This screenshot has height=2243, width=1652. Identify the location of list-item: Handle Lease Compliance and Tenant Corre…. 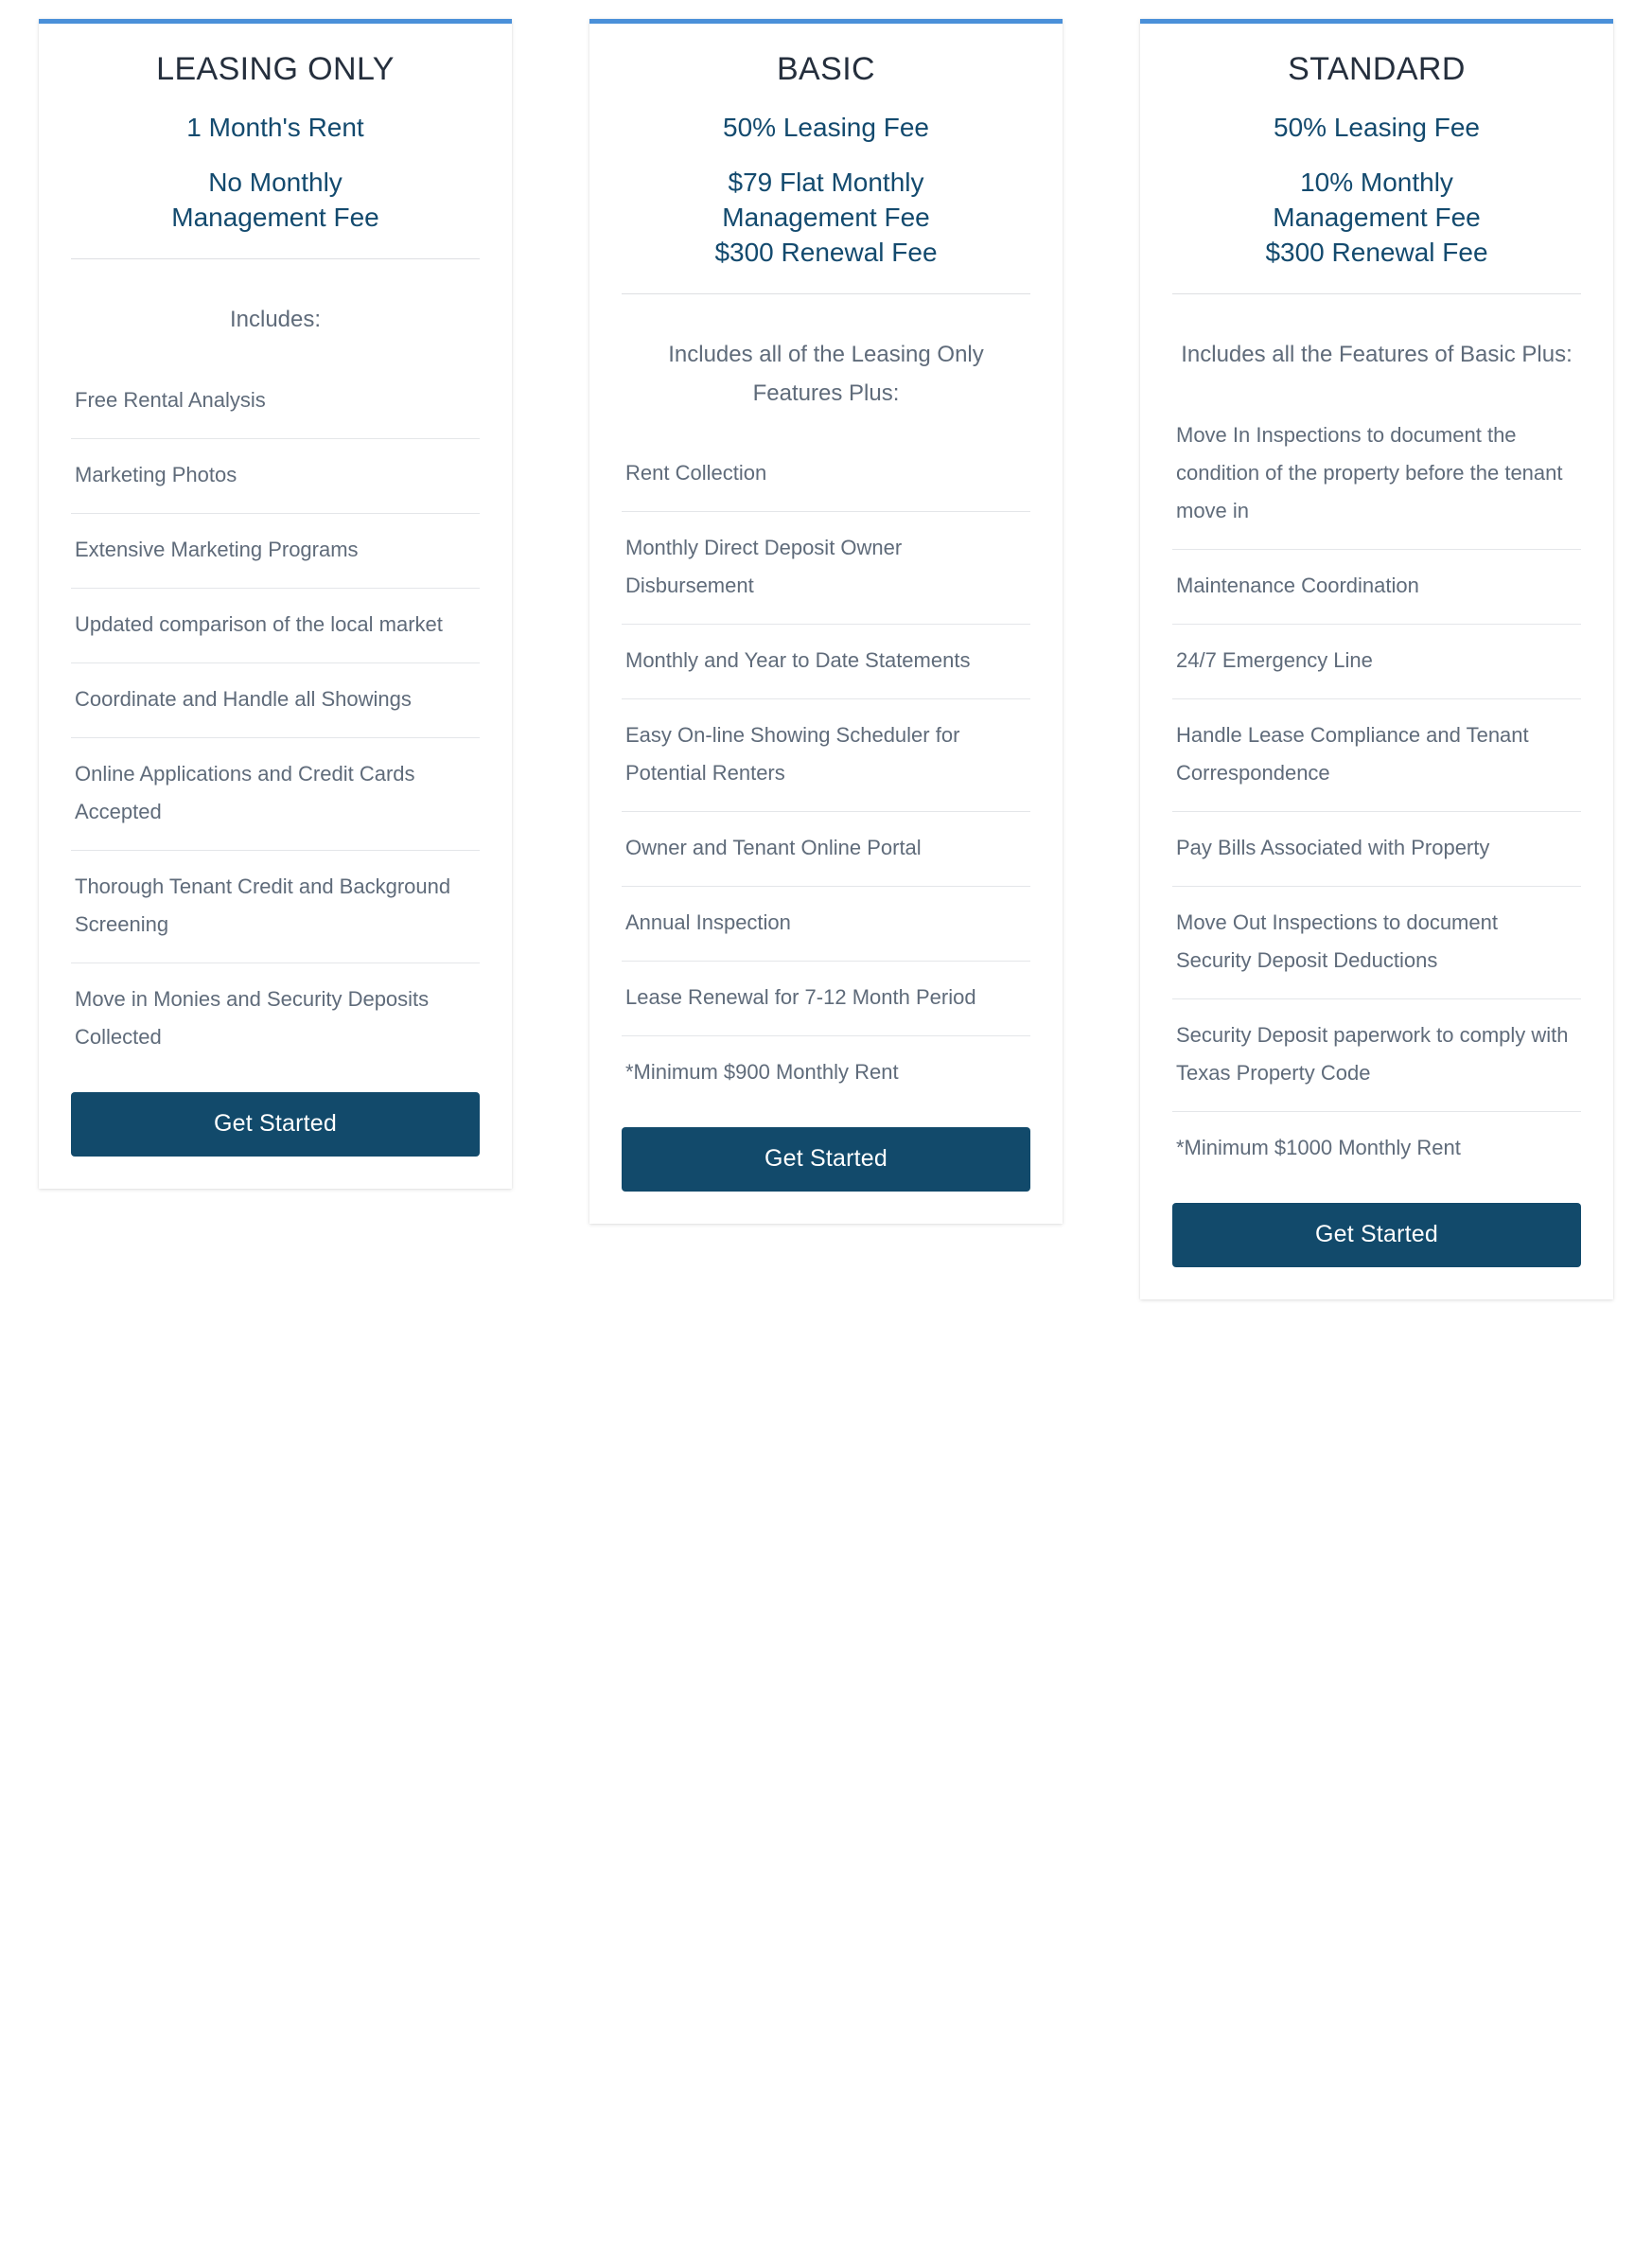
(1376, 754).